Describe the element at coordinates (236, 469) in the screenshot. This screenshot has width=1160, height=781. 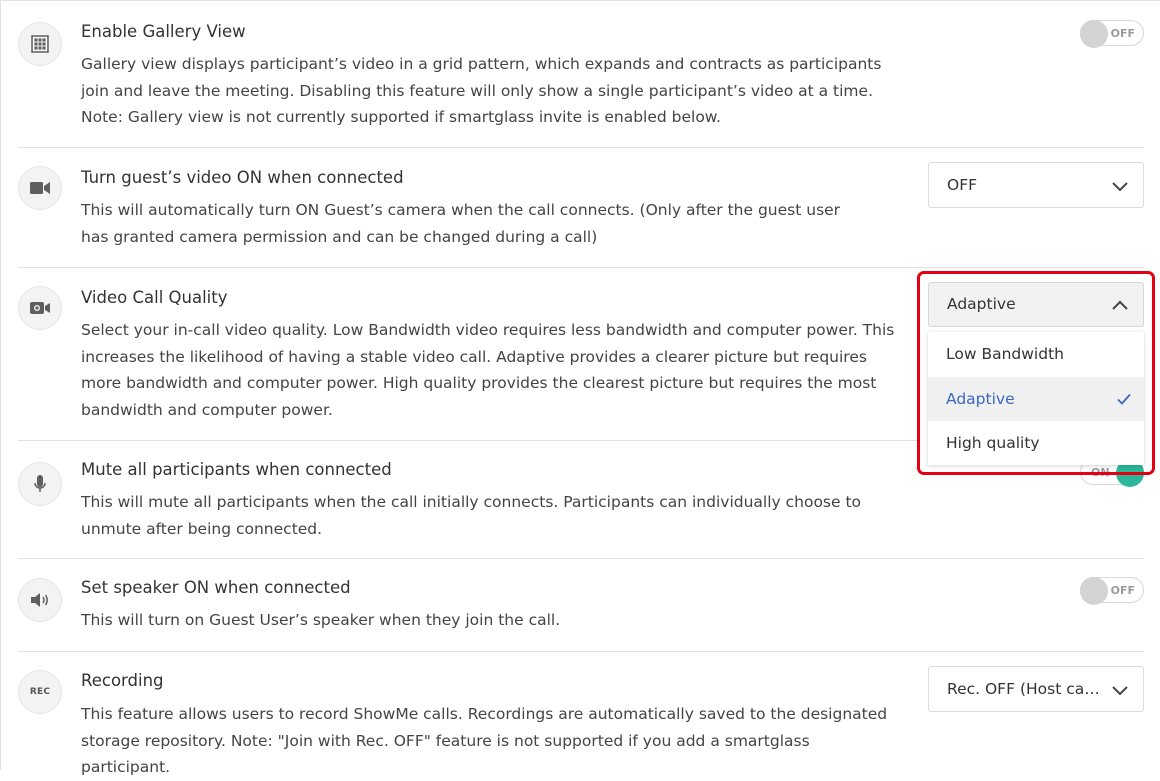
I see `setting-title: Mute all participants when connected` at that location.